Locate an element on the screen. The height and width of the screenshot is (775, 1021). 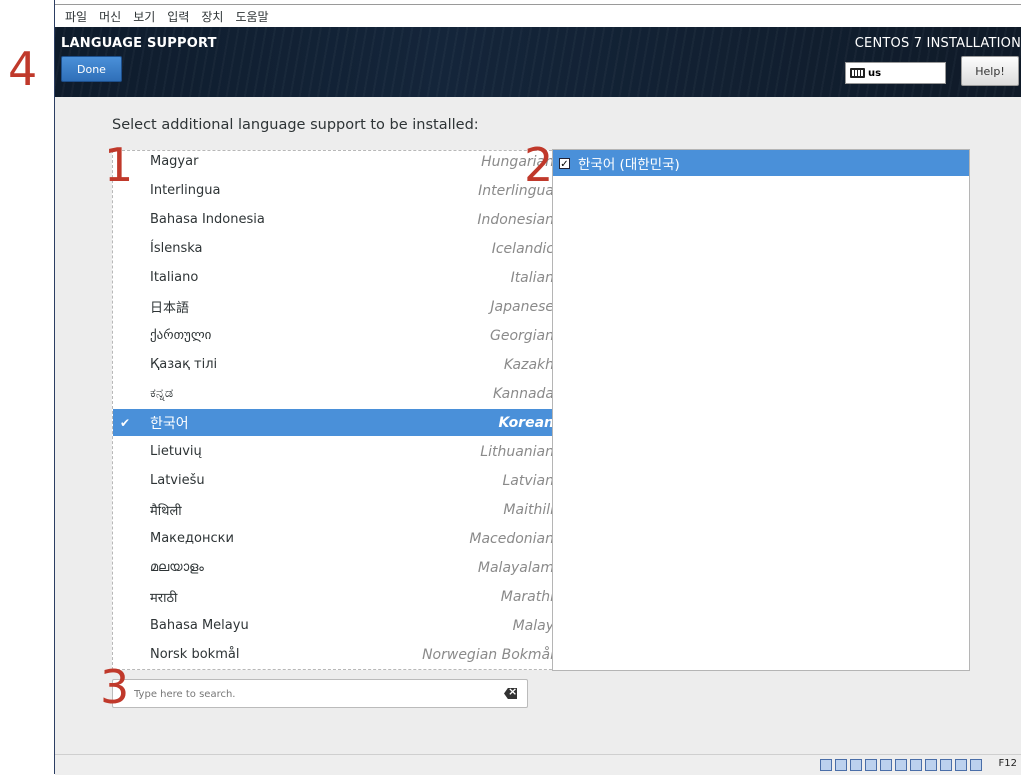
language-row: Magyar Hungarian is located at coordinates (342, 163).